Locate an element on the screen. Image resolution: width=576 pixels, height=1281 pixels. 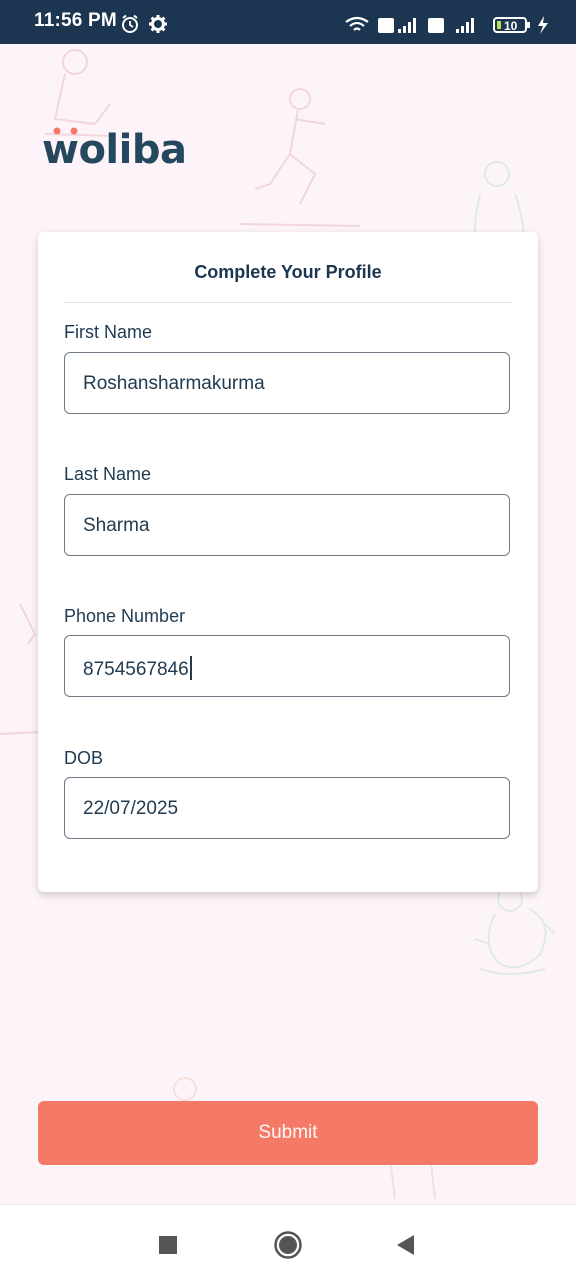
last-name-input: Sharma is located at coordinates (287, 525).